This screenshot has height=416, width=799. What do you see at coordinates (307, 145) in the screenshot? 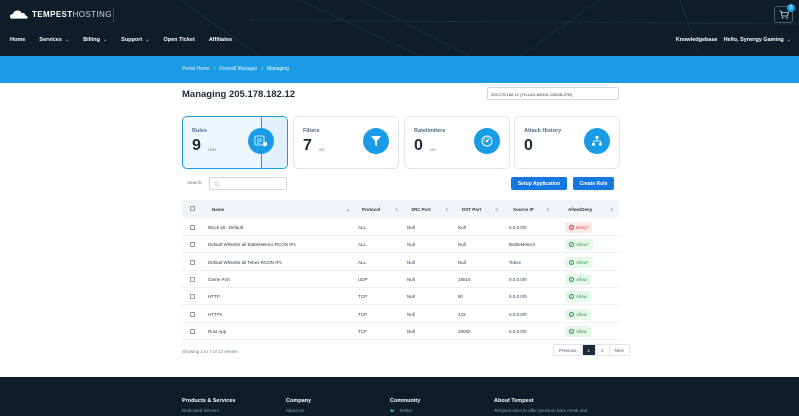
I see `card-value: 7` at bounding box center [307, 145].